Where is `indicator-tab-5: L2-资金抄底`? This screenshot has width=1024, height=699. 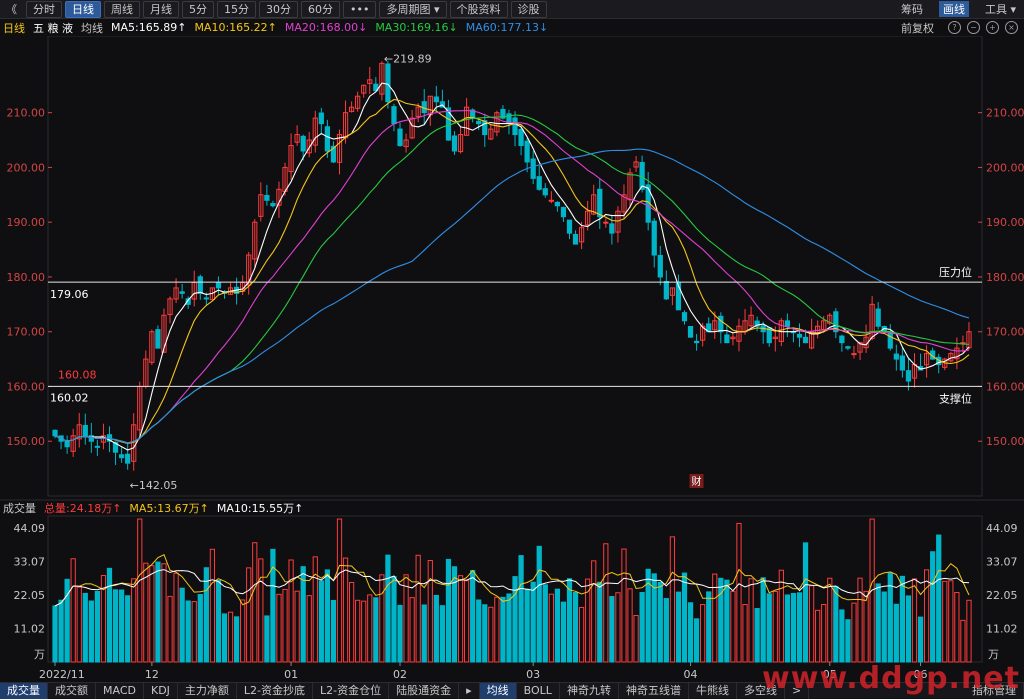 indicator-tab-5: L2-资金抄底 is located at coordinates (275, 690).